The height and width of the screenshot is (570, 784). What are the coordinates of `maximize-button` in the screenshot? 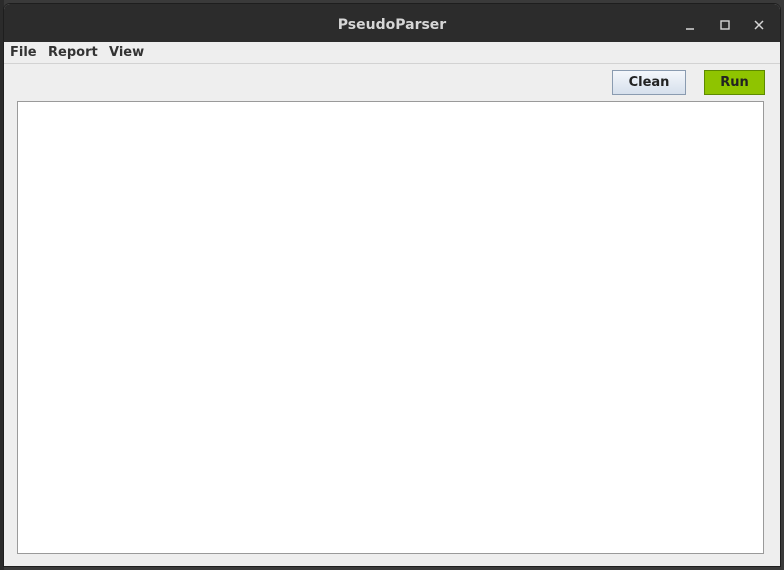 It's located at (725, 25).